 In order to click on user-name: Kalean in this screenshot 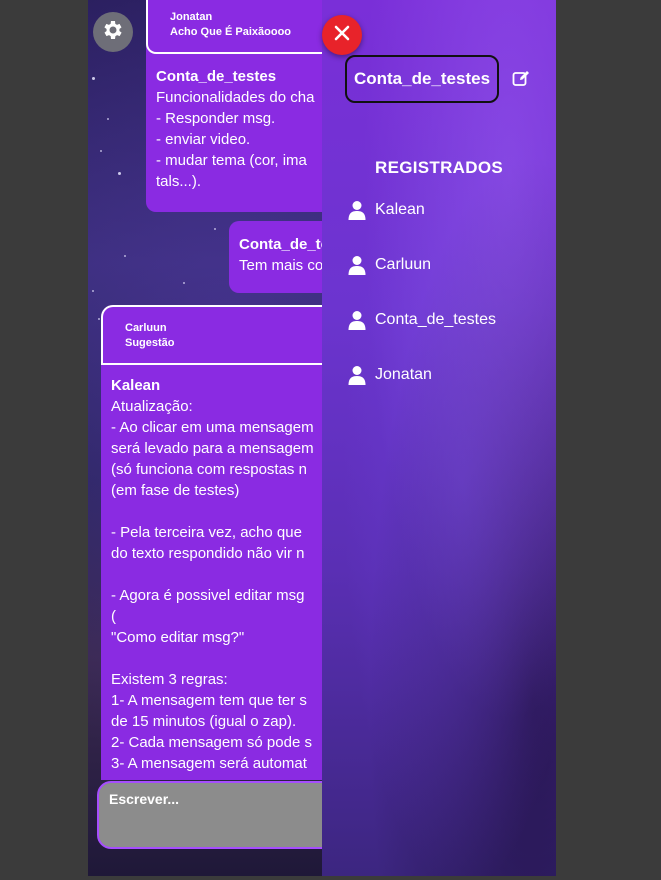, I will do `click(400, 209)`.